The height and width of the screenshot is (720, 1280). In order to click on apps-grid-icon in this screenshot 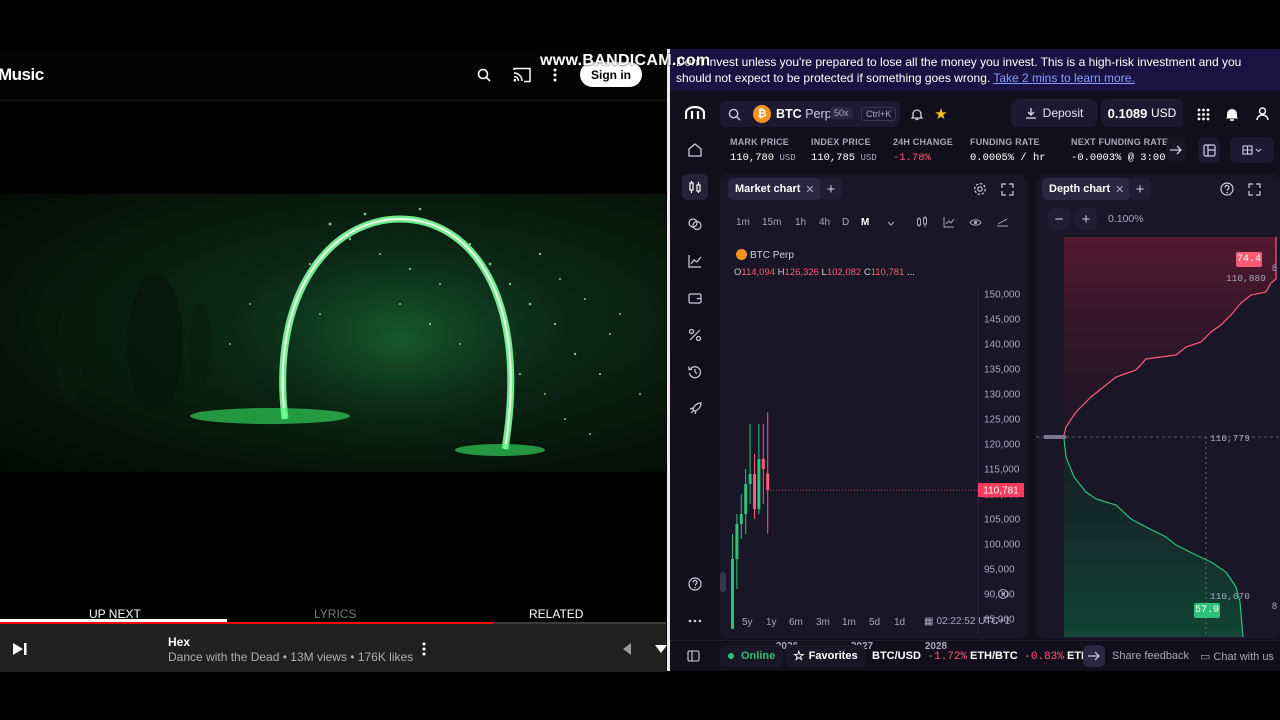, I will do `click(1203, 114)`.